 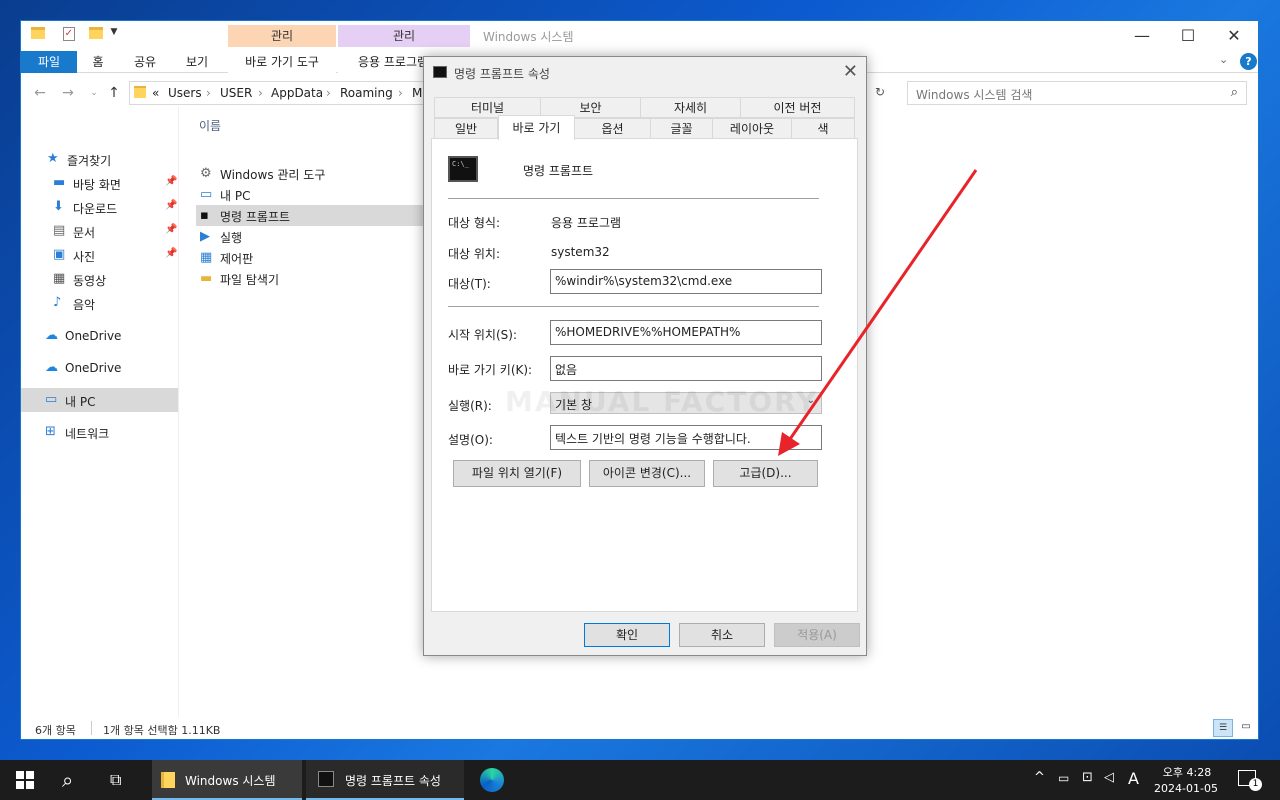 I want to click on task-view-icon: ⧉, so click(x=115, y=780).